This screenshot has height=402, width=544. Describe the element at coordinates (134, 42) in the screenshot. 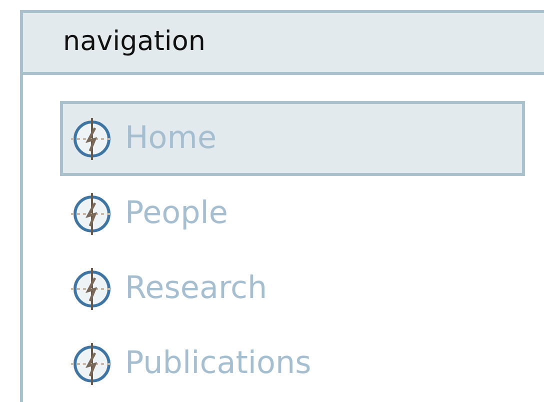

I see `panel-title: navigation` at that location.